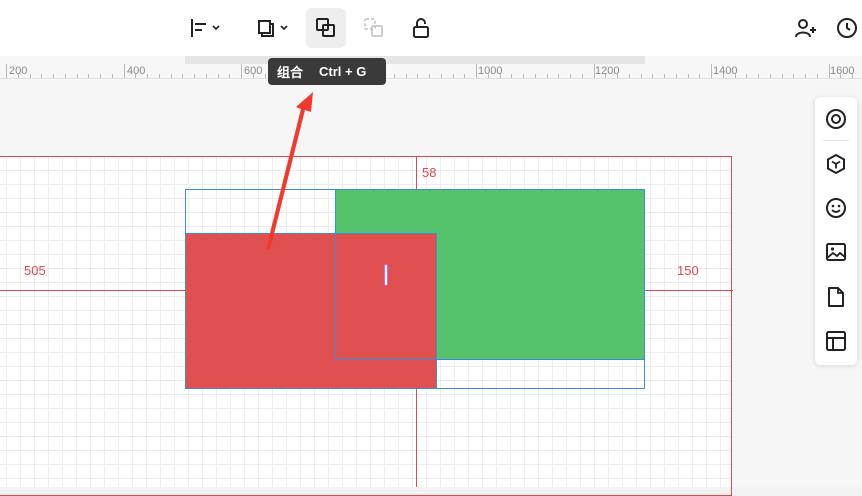  I want to click on ruler-label: 1400, so click(725, 71).